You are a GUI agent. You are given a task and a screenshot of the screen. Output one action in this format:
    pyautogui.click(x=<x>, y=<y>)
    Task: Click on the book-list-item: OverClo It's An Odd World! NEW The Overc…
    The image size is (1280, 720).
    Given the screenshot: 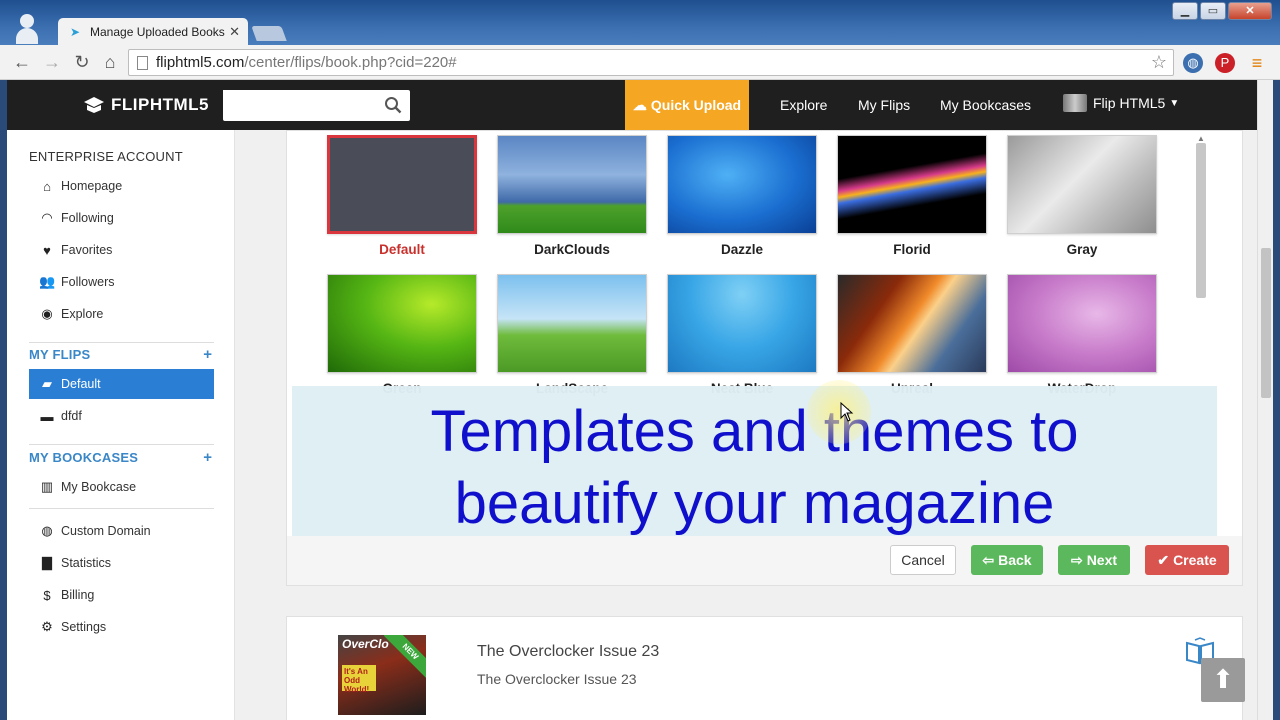 What is the action you would take?
    pyautogui.click(x=764, y=668)
    